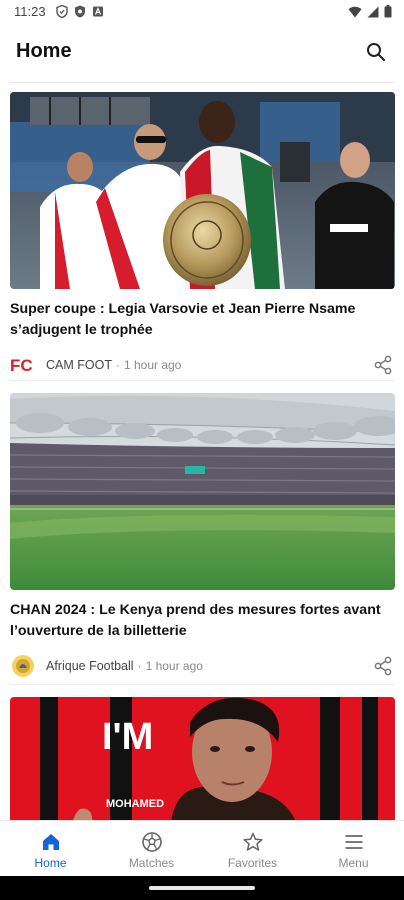 The height and width of the screenshot is (900, 404). I want to click on article-image: I'M MOHAMED, so click(202, 758).